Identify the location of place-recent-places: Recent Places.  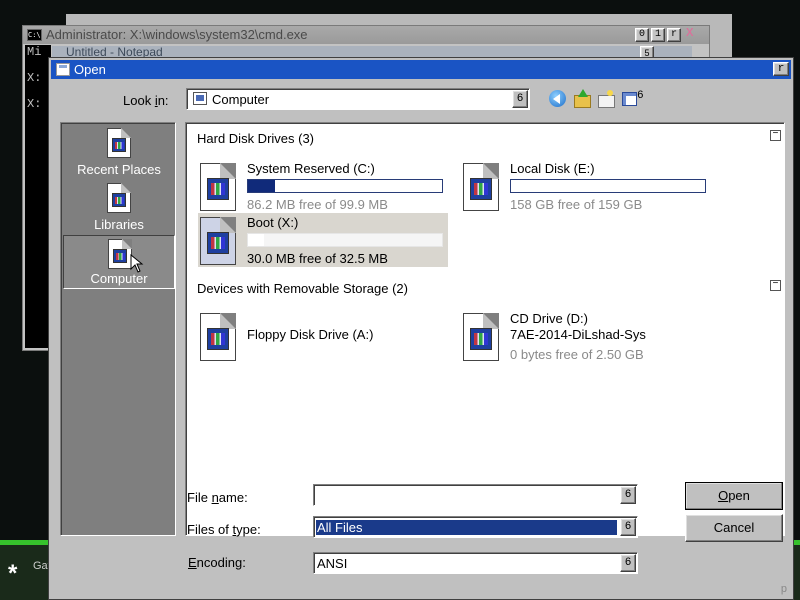
(119, 152).